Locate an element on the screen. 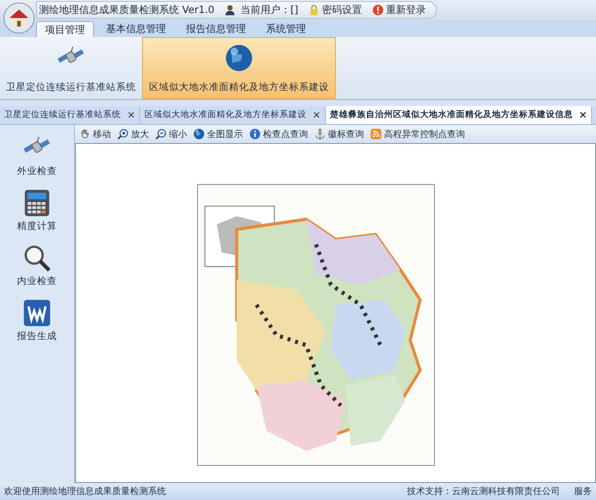 This screenshot has width=596, height=500. service-text: 服务 is located at coordinates (583, 492).